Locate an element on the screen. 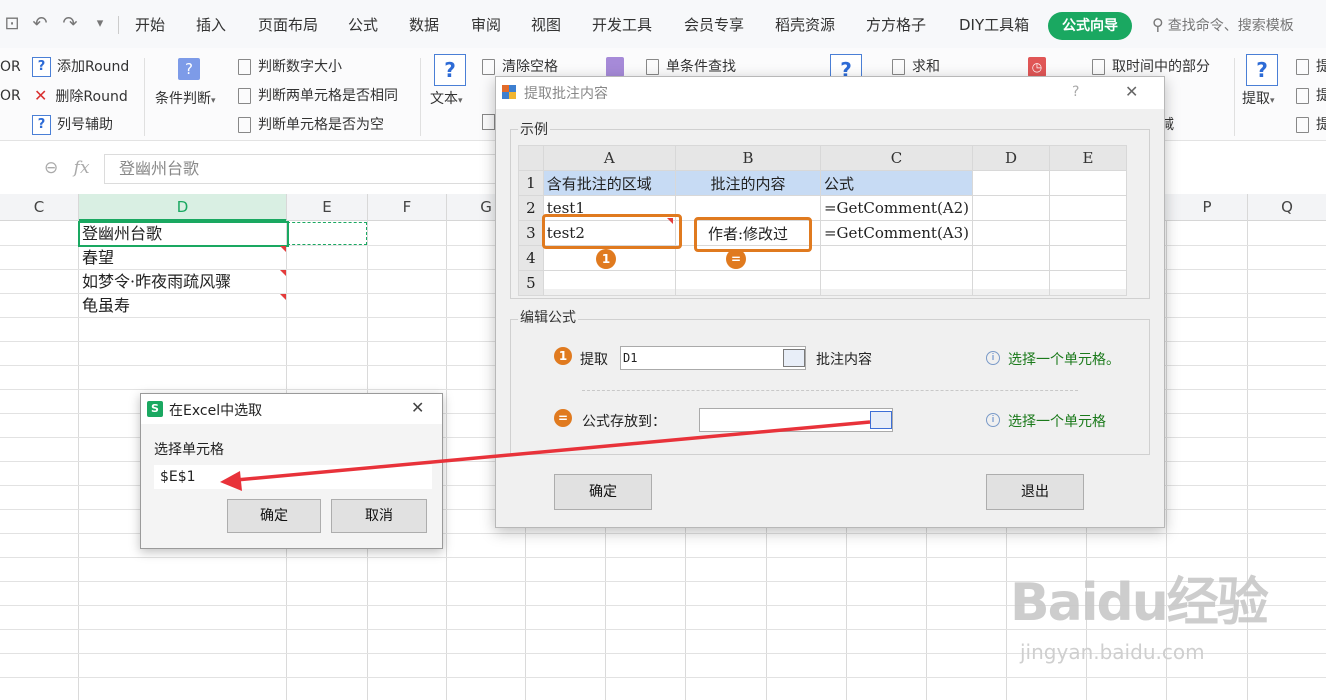 The height and width of the screenshot is (700, 1326). annotation-arrow-head is located at coordinates (231, 481).